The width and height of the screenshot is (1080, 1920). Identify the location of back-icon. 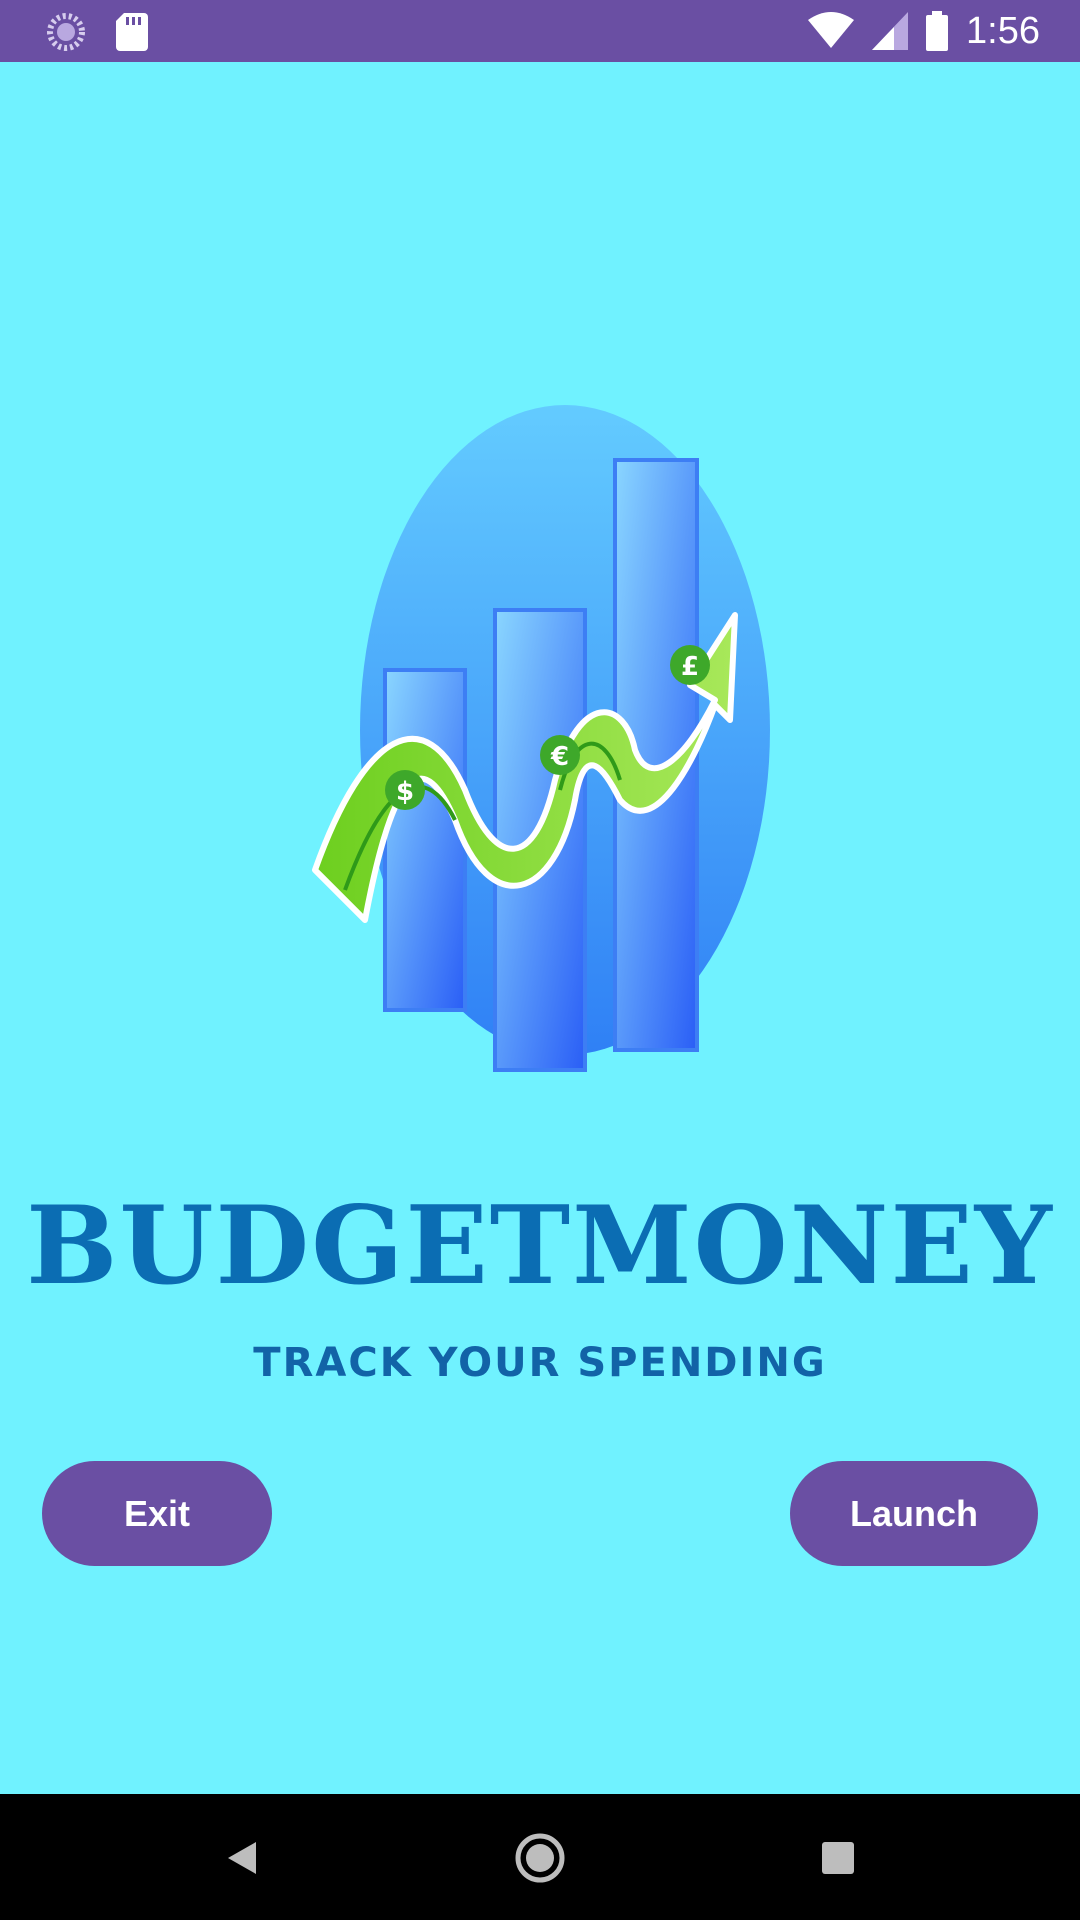
(242, 1858).